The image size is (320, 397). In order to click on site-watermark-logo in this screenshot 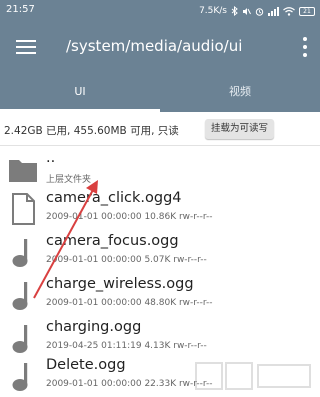, I will do `click(253, 376)`.